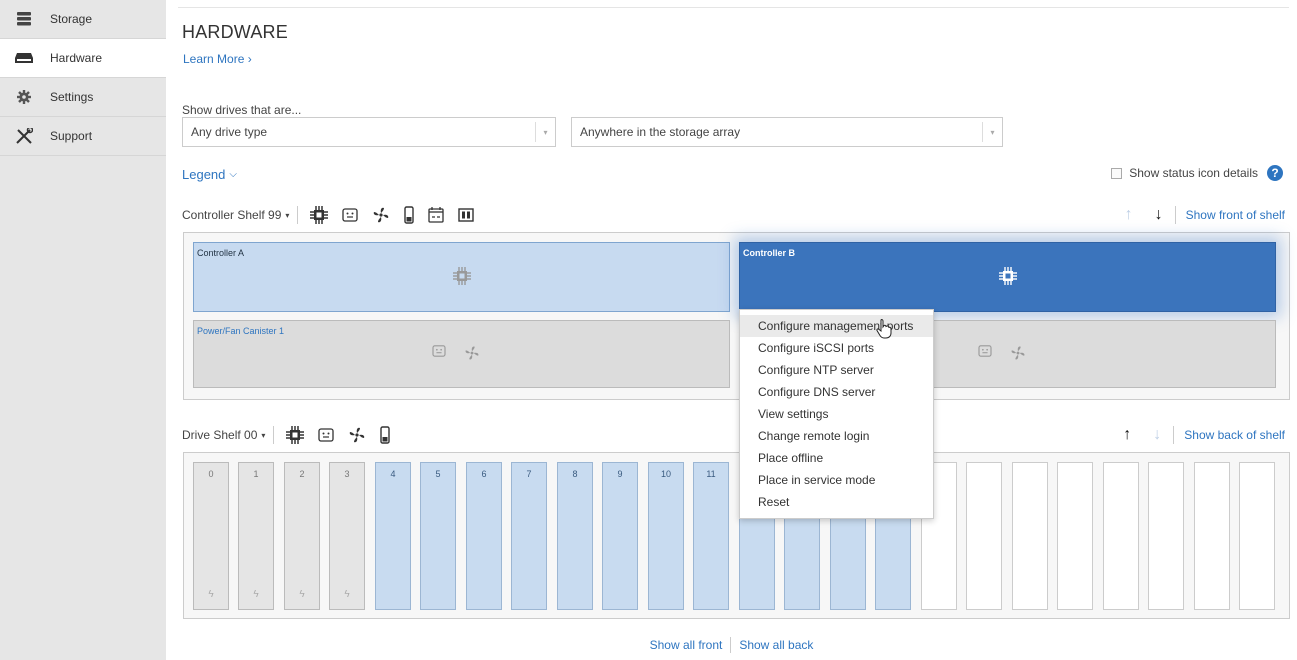 The height and width of the screenshot is (660, 1297). Describe the element at coordinates (71, 136) in the screenshot. I see `sidebar-item-label: Support` at that location.